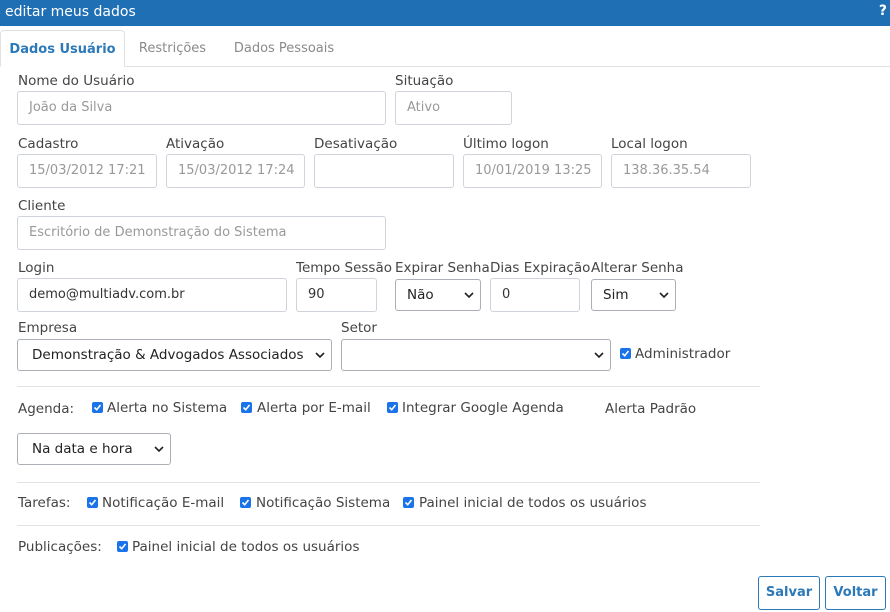 The height and width of the screenshot is (612, 890). I want to click on window-titlebar: editar meus dados ?, so click(445, 13).